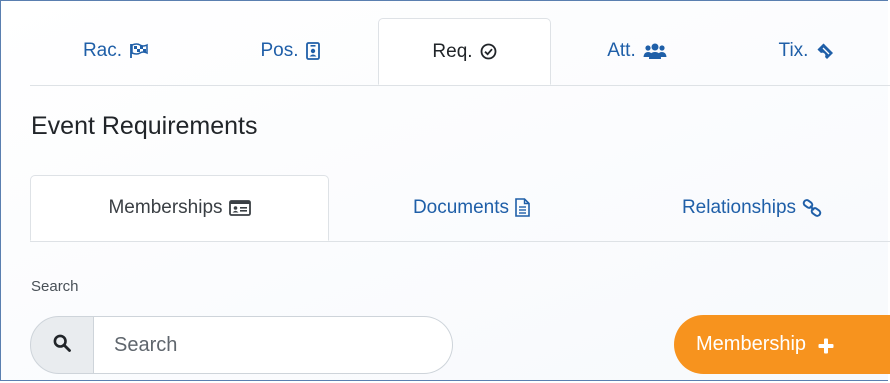 Image resolution: width=890 pixels, height=383 pixels. I want to click on tab-label: Documents, so click(461, 207).